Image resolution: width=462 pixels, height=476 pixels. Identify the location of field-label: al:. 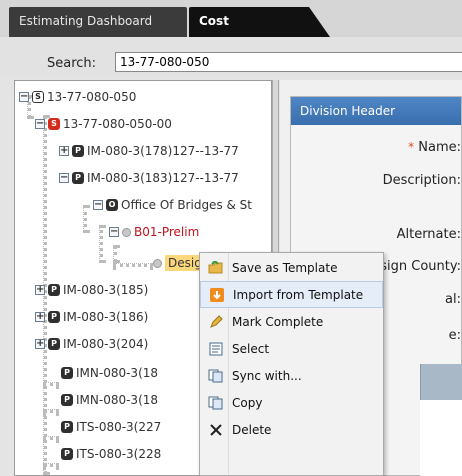
(453, 299).